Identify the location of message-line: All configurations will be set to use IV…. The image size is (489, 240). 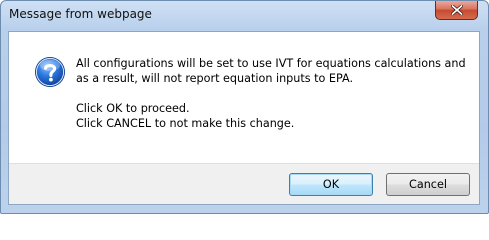
(271, 63).